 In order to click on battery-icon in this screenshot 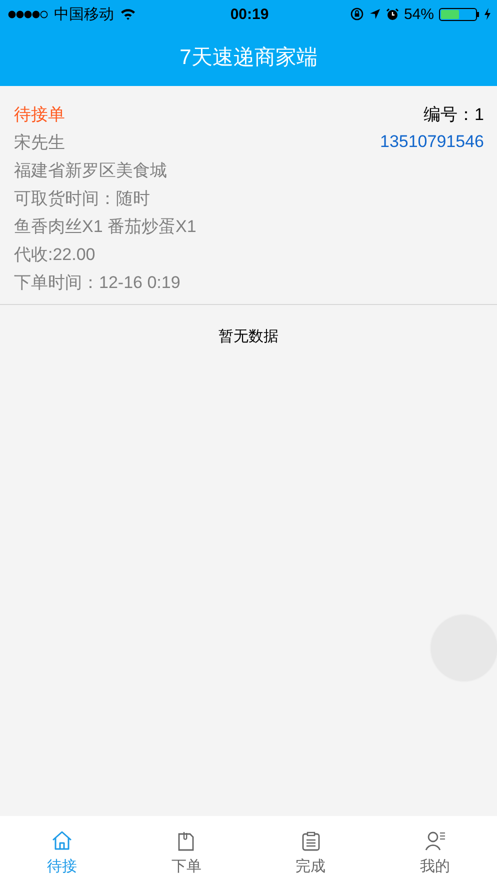, I will do `click(458, 14)`.